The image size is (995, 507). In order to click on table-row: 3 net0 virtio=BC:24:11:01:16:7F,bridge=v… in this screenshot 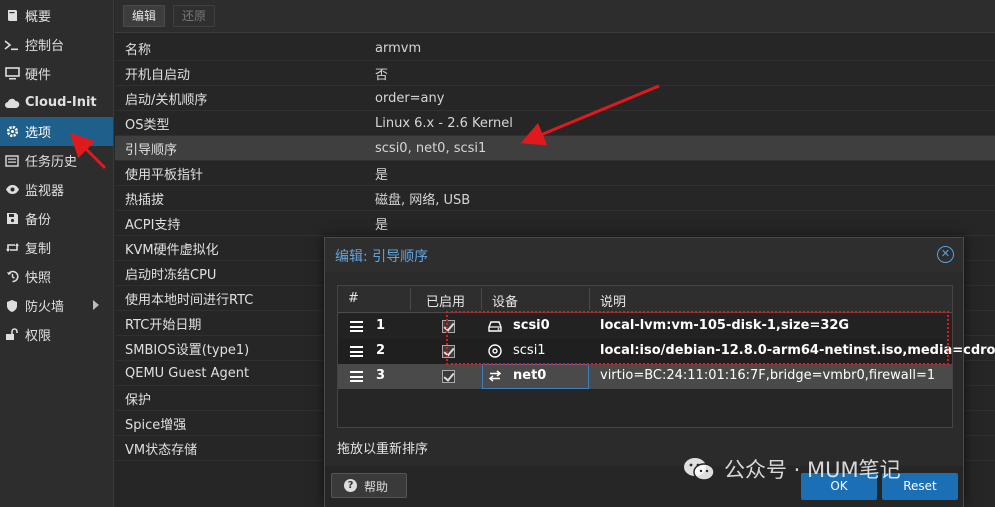, I will do `click(645, 376)`.